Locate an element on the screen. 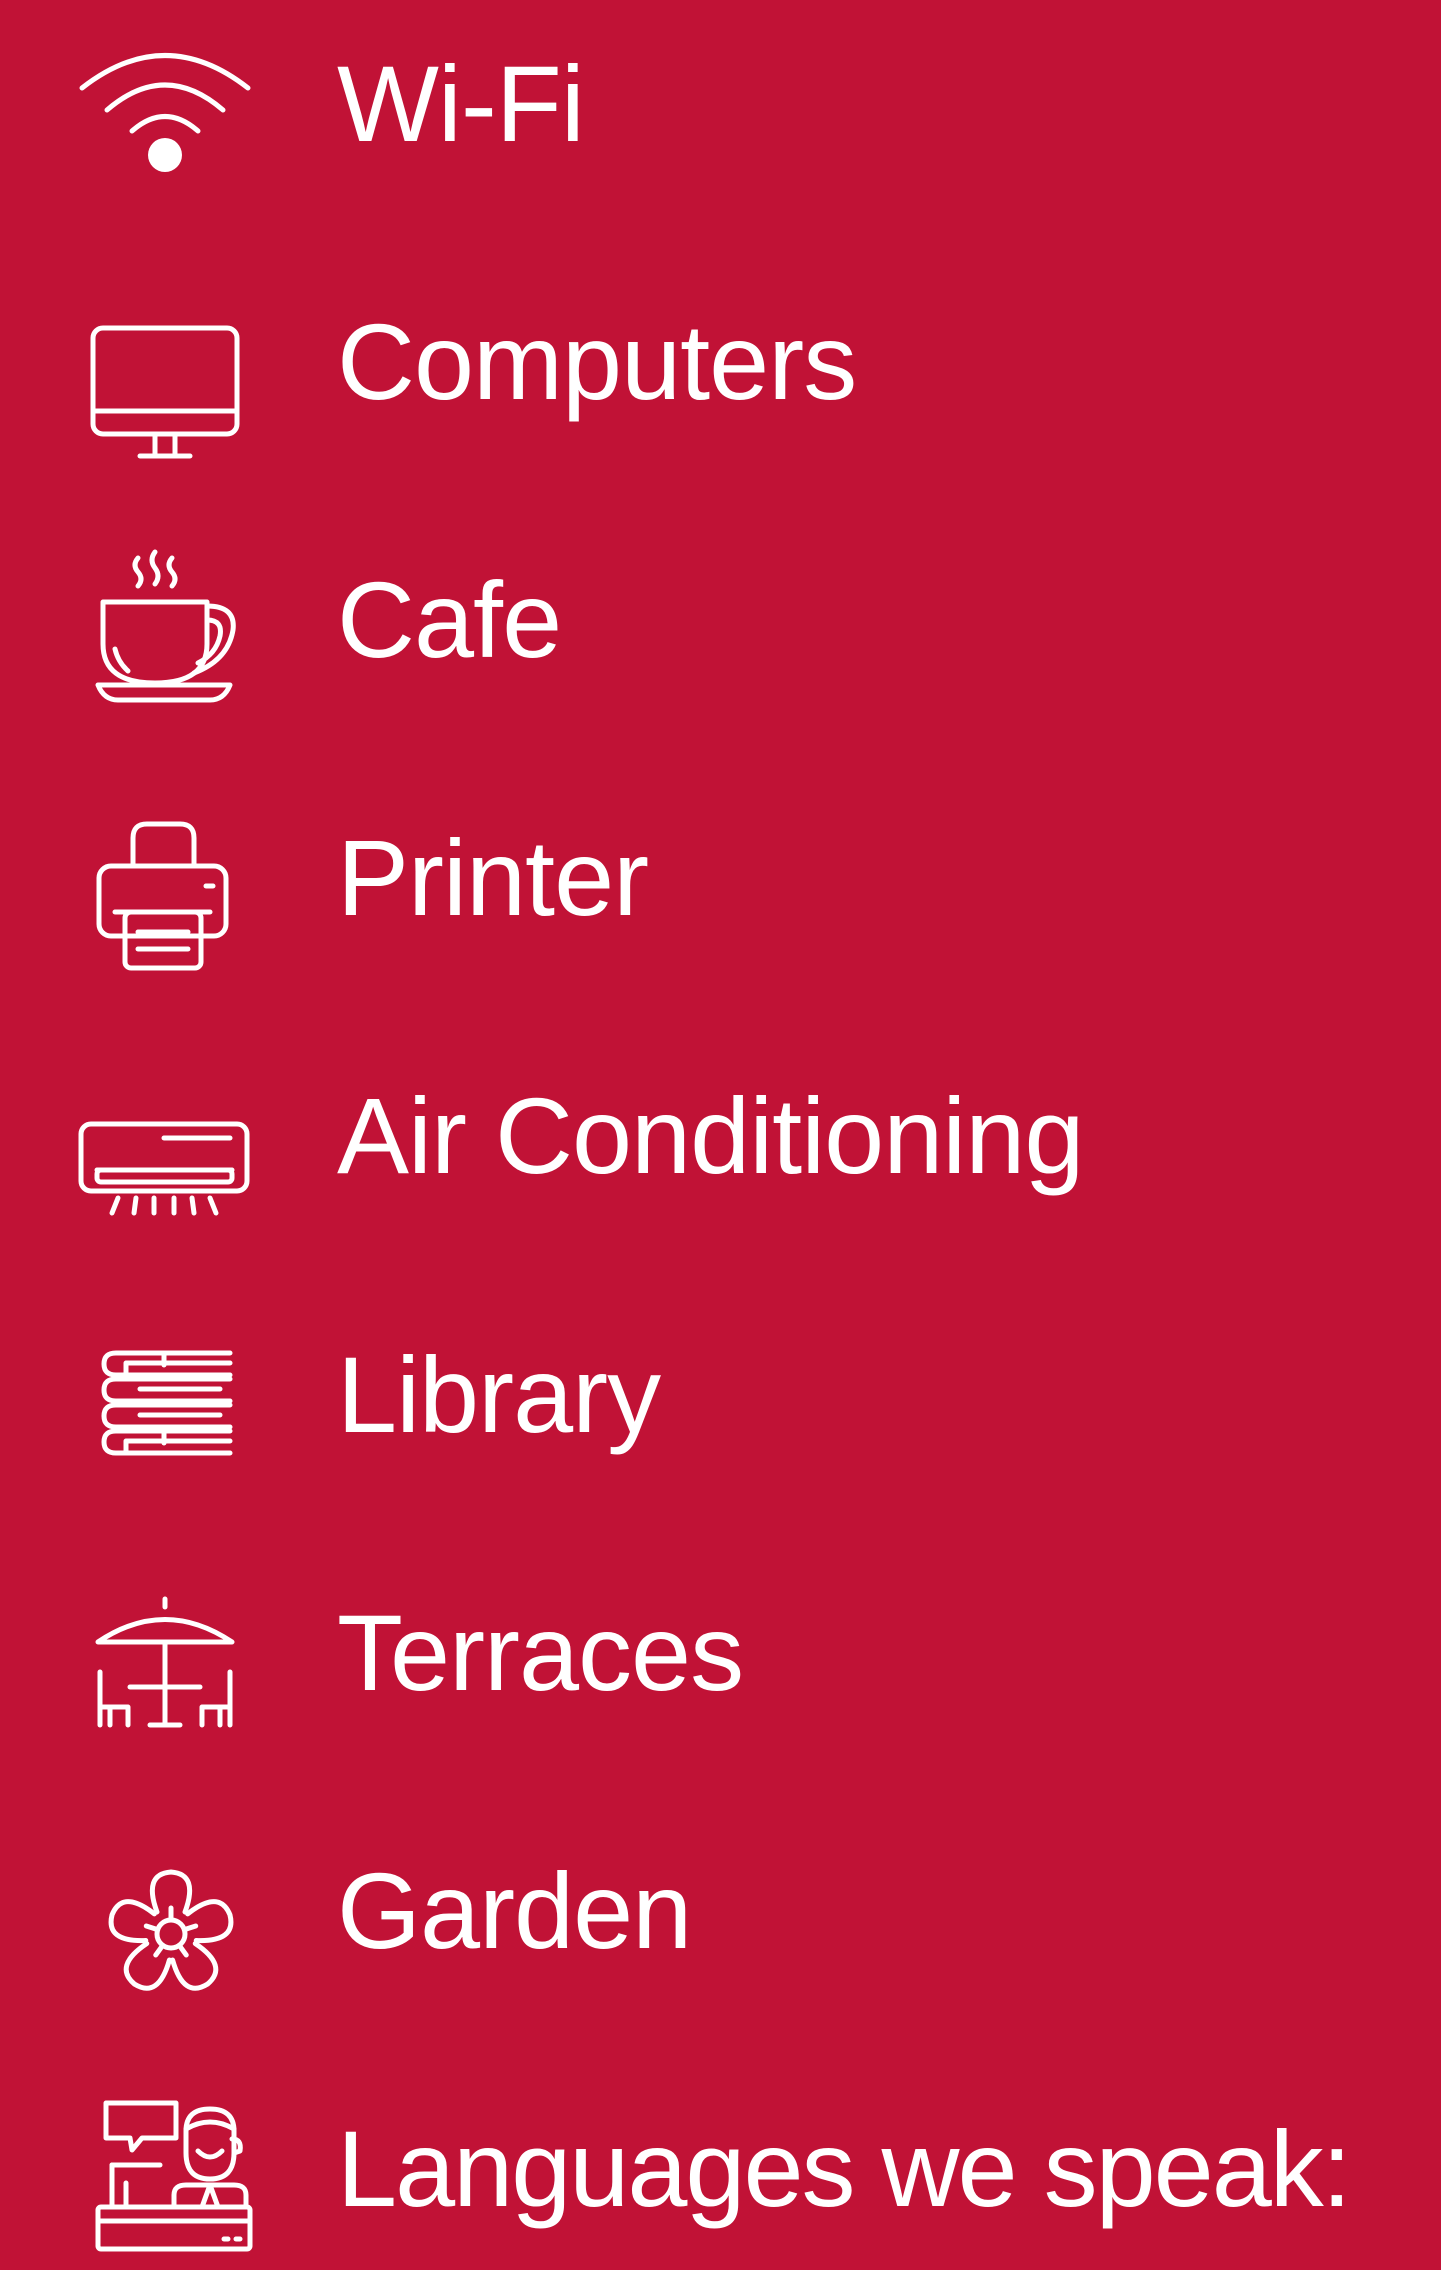 The width and height of the screenshot is (1441, 2270). amenity-item-languages: Languages we speak: is located at coordinates (720, 2168).